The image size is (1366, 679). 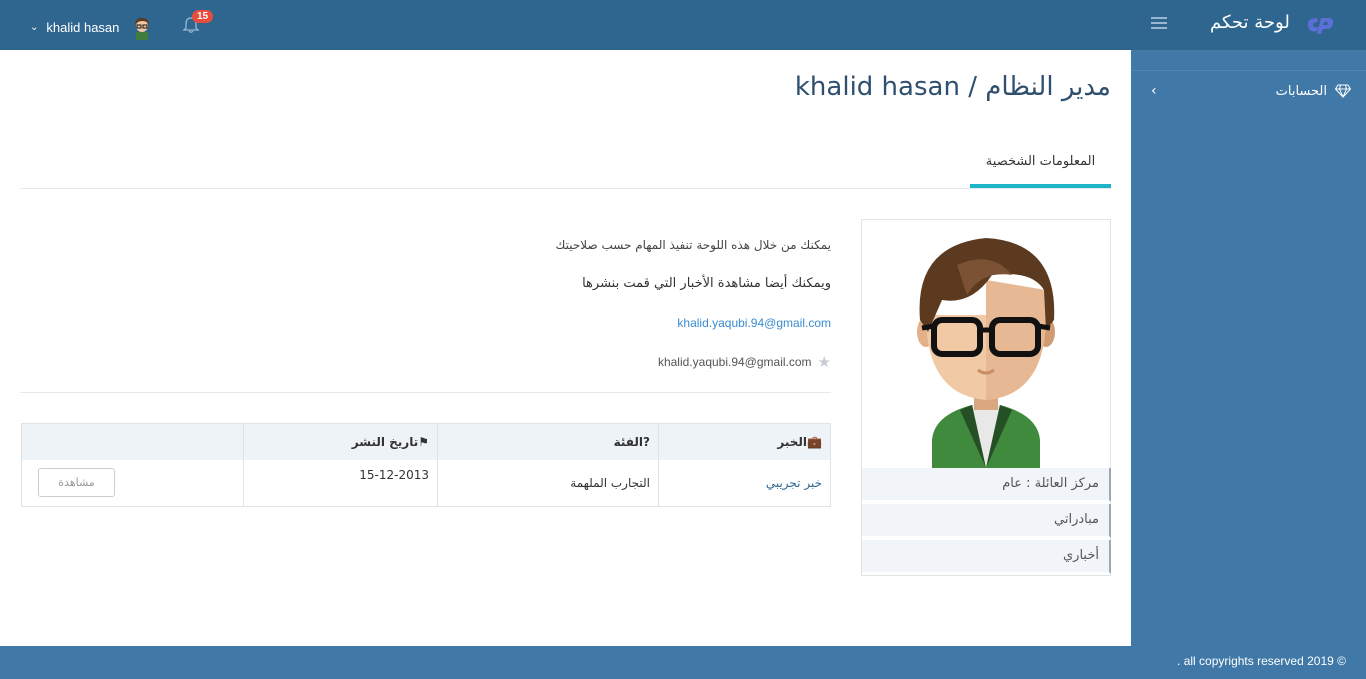 What do you see at coordinates (548, 483) in the screenshot?
I see `cell-category: التجارب الملهمة` at bounding box center [548, 483].